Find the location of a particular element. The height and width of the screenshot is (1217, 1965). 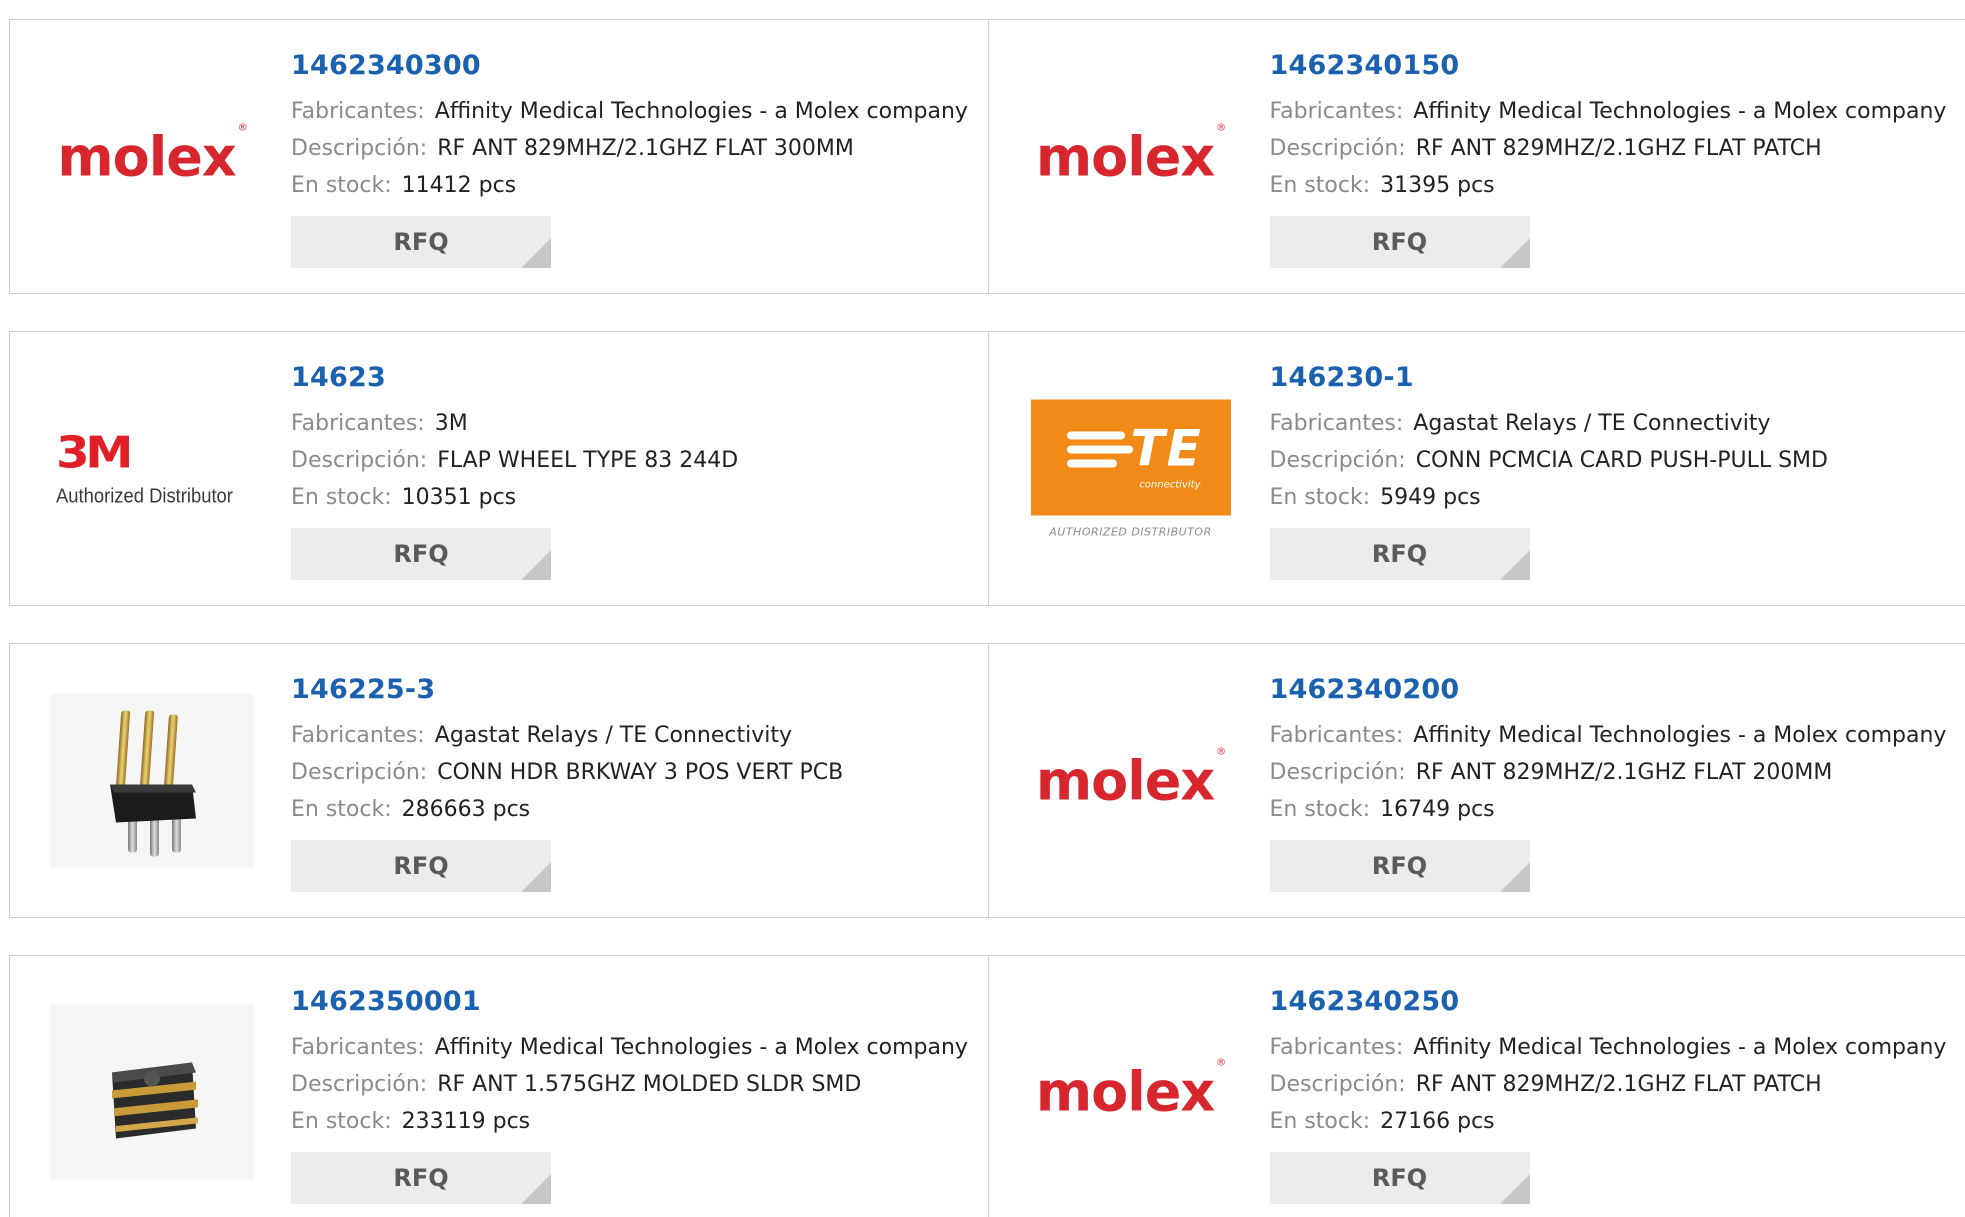

chip-antenna-photo is located at coordinates (152, 1092).